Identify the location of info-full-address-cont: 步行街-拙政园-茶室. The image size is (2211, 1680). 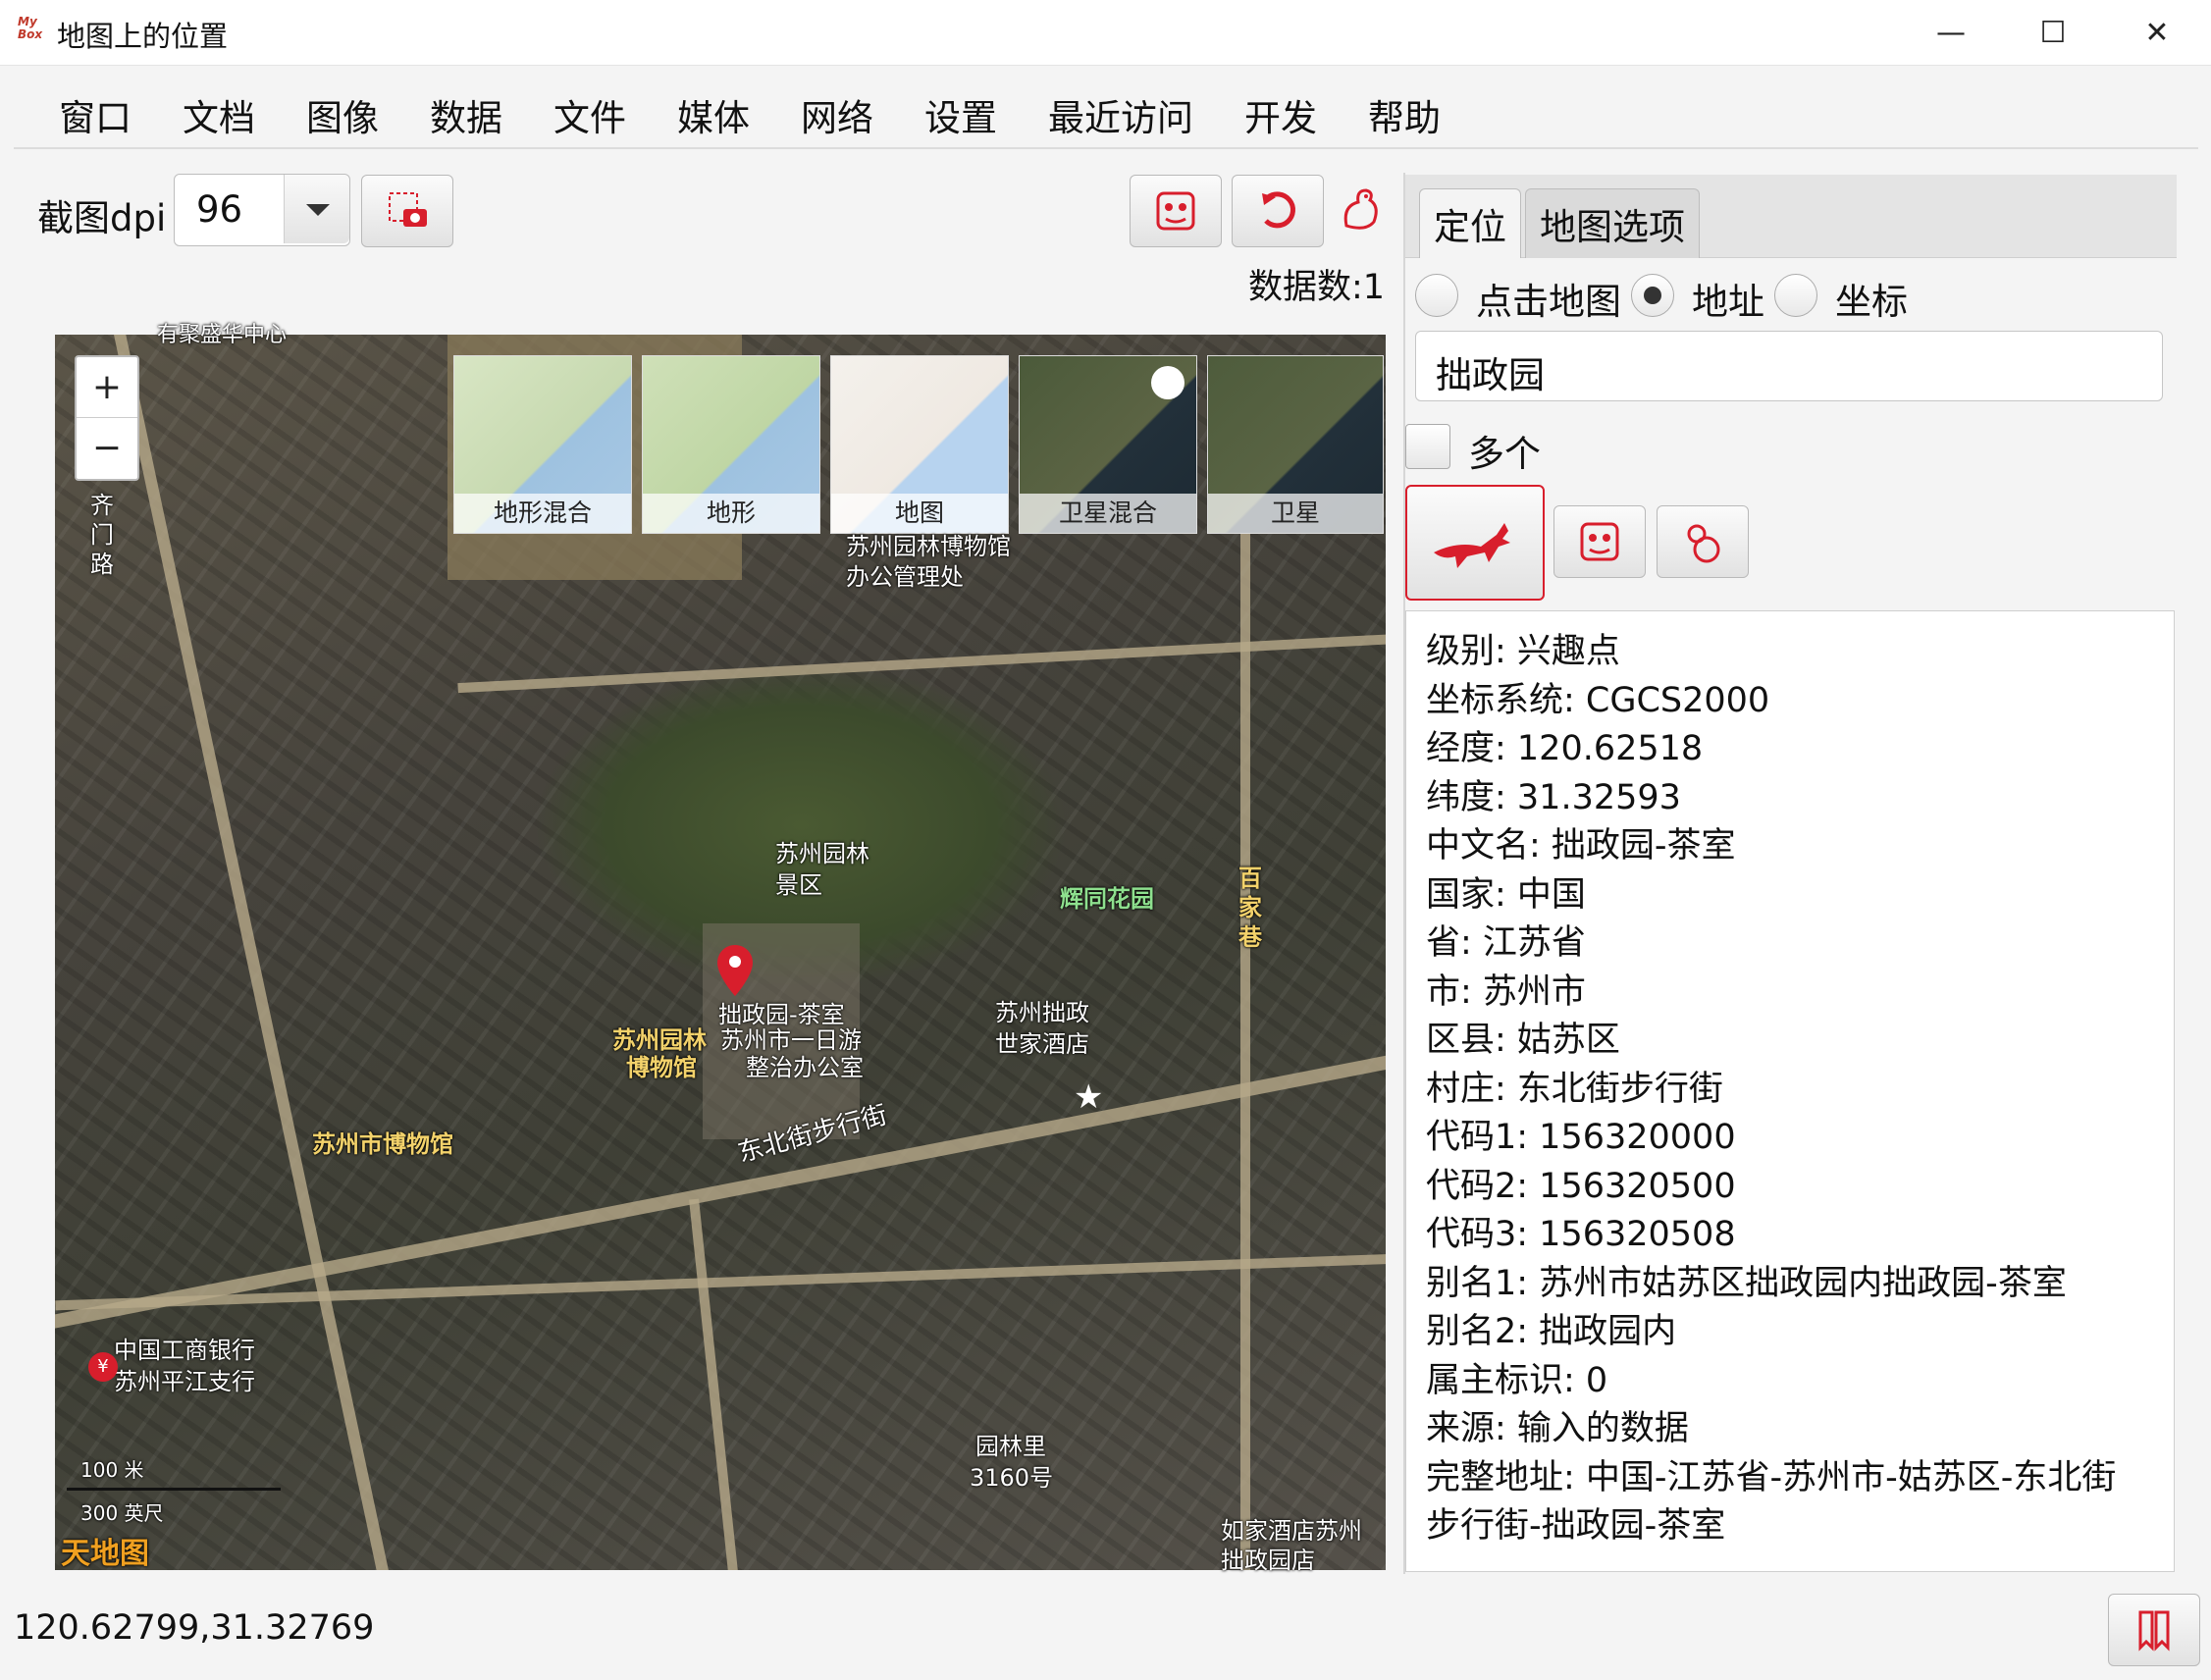
(1576, 1526).